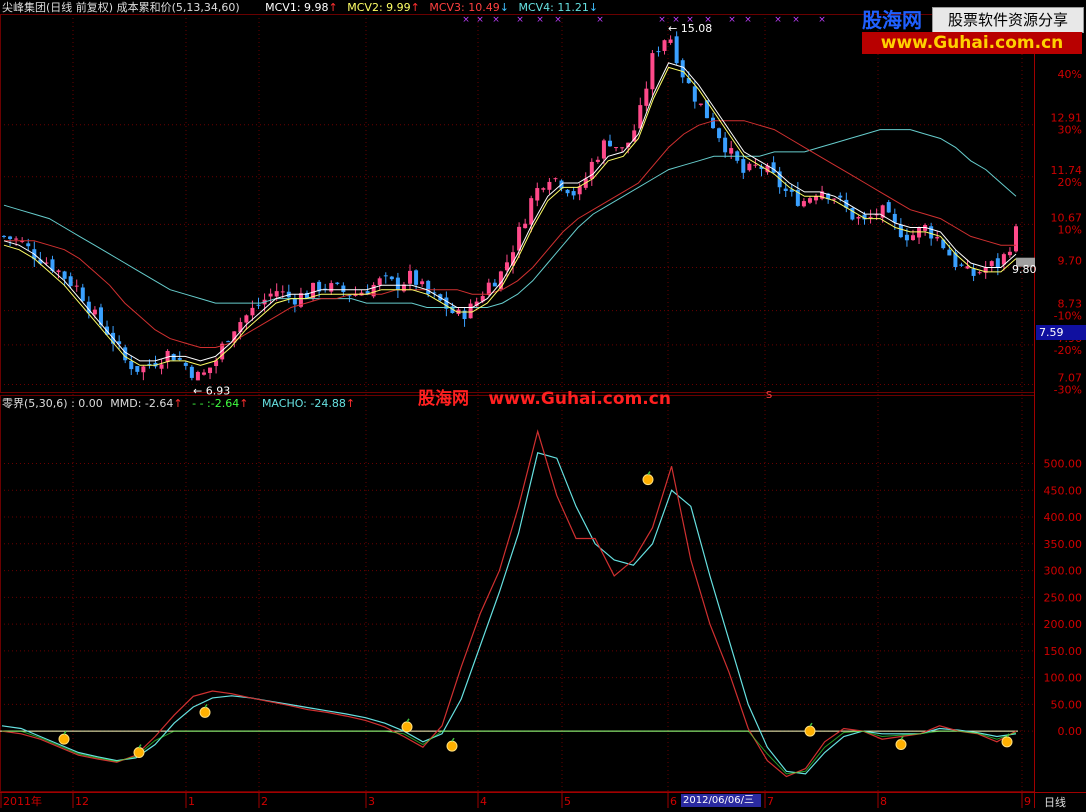  What do you see at coordinates (579, 399) in the screenshot?
I see `center-watermark-url: www.Guhai.com.cn` at bounding box center [579, 399].